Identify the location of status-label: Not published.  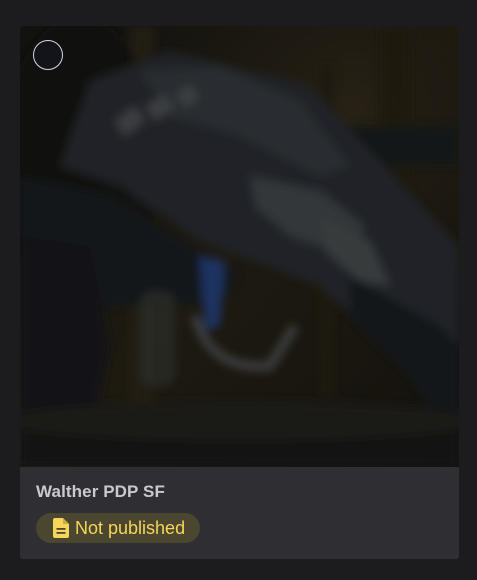
(130, 527).